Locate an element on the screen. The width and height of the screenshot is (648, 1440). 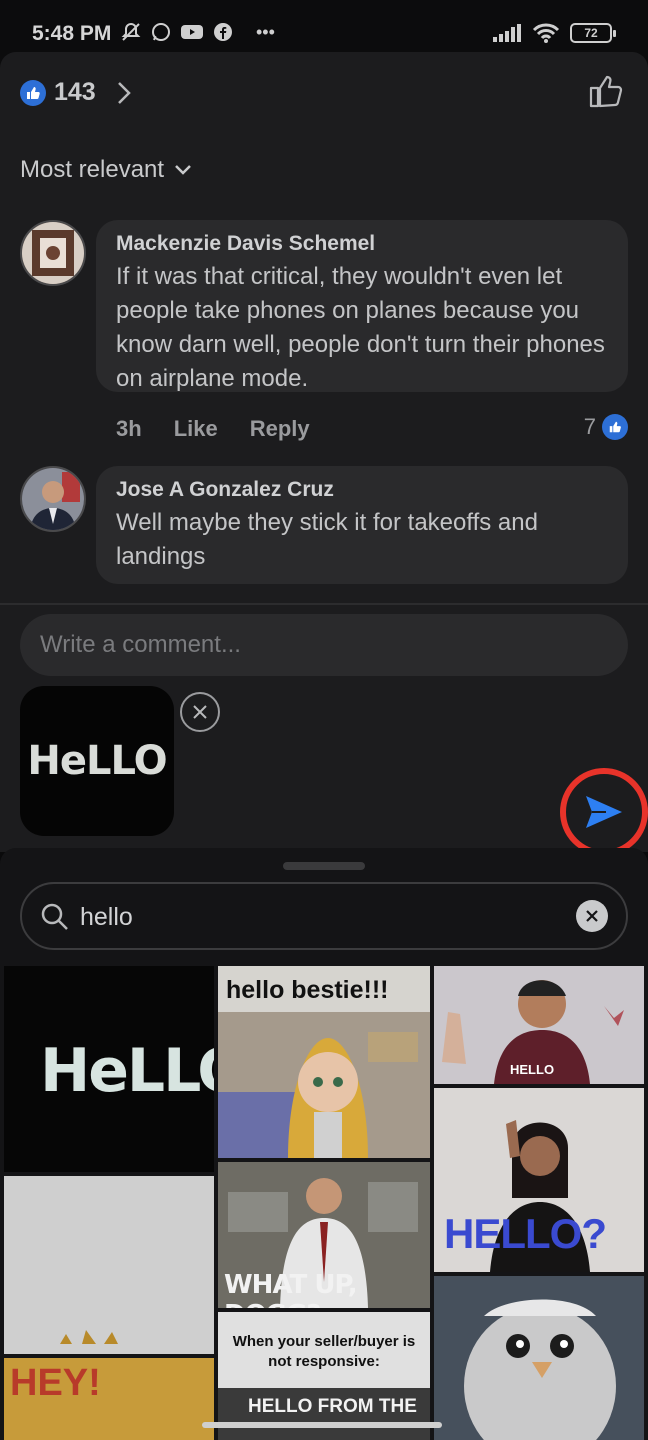
comment-reply-button: Reply is located at coordinates (280, 429).